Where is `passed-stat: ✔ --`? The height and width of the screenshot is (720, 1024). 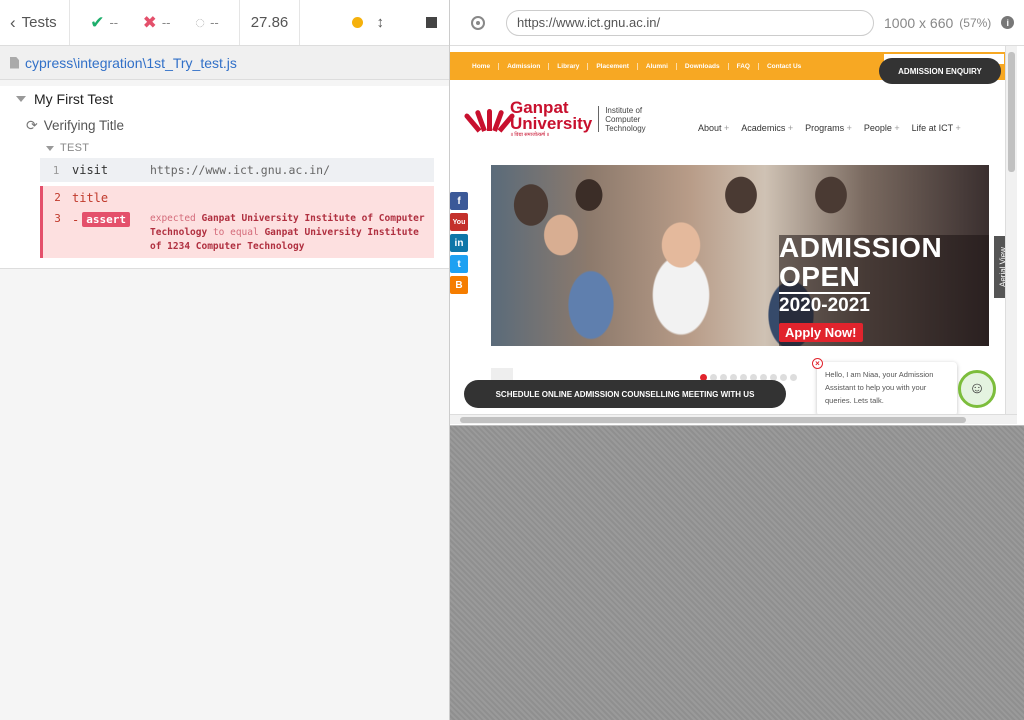
passed-stat: ✔ -- is located at coordinates (104, 23).